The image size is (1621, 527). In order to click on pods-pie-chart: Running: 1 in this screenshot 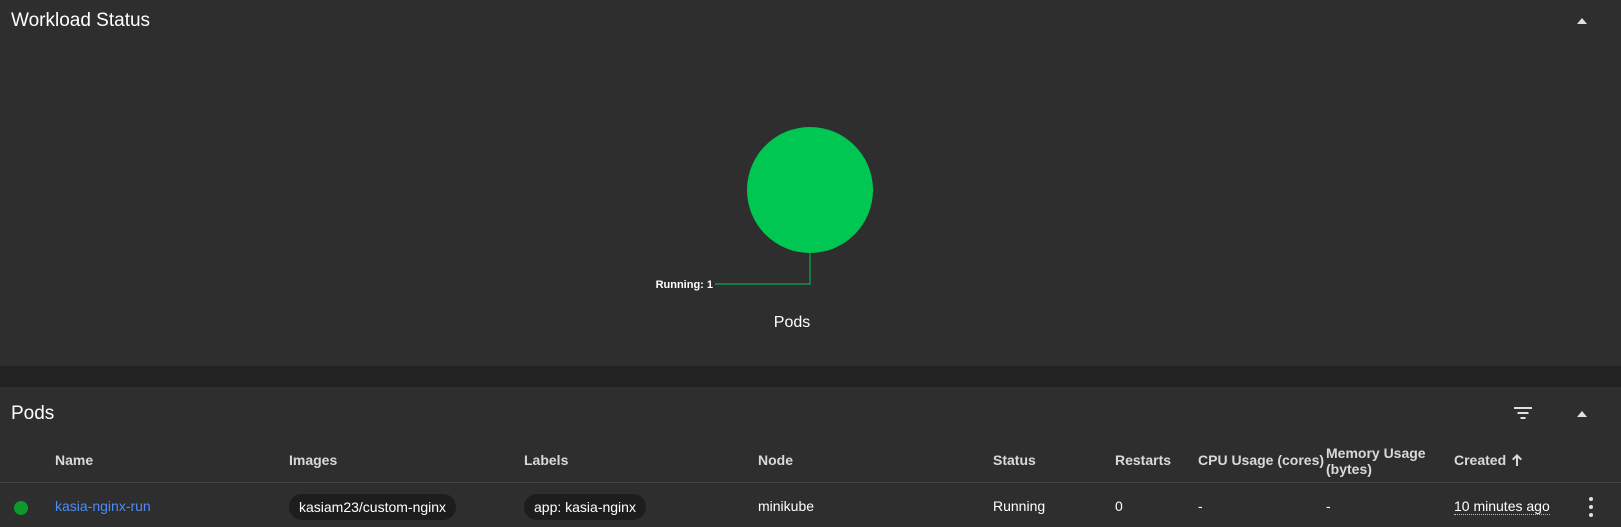, I will do `click(764, 209)`.